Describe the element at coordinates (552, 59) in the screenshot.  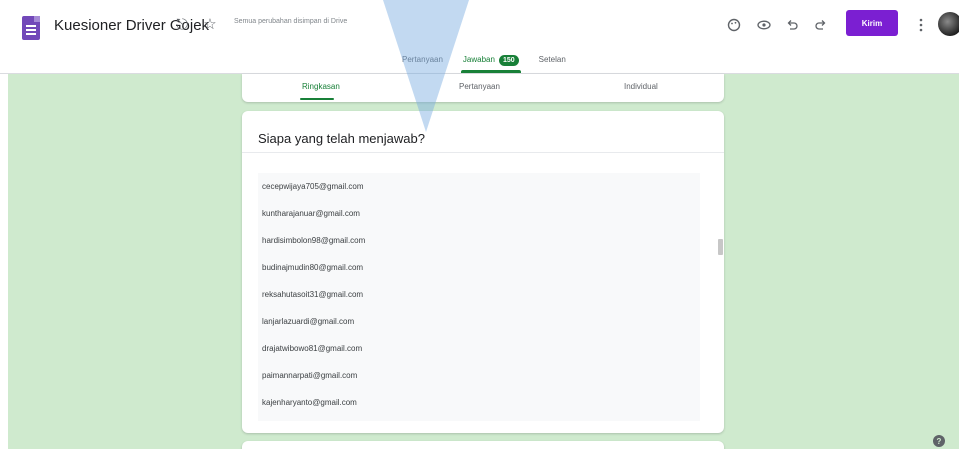
I see `tab-settings-label: Setelan` at that location.